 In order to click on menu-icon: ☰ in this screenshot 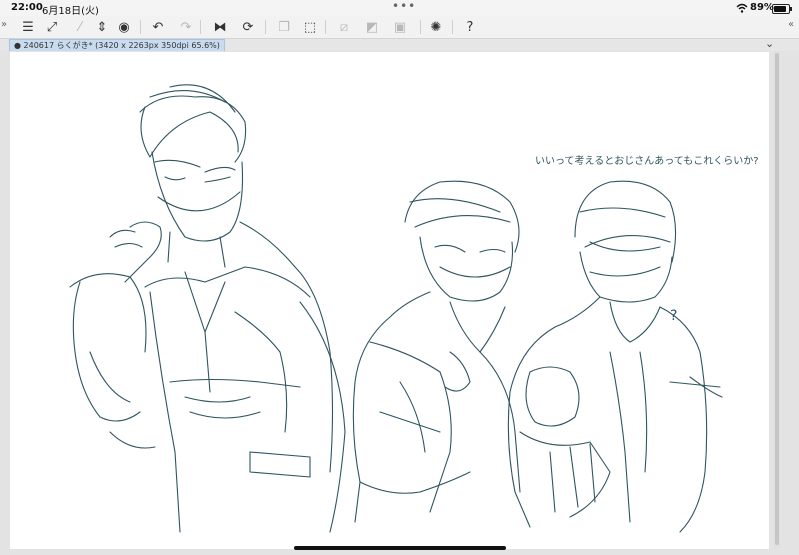, I will do `click(28, 27)`.